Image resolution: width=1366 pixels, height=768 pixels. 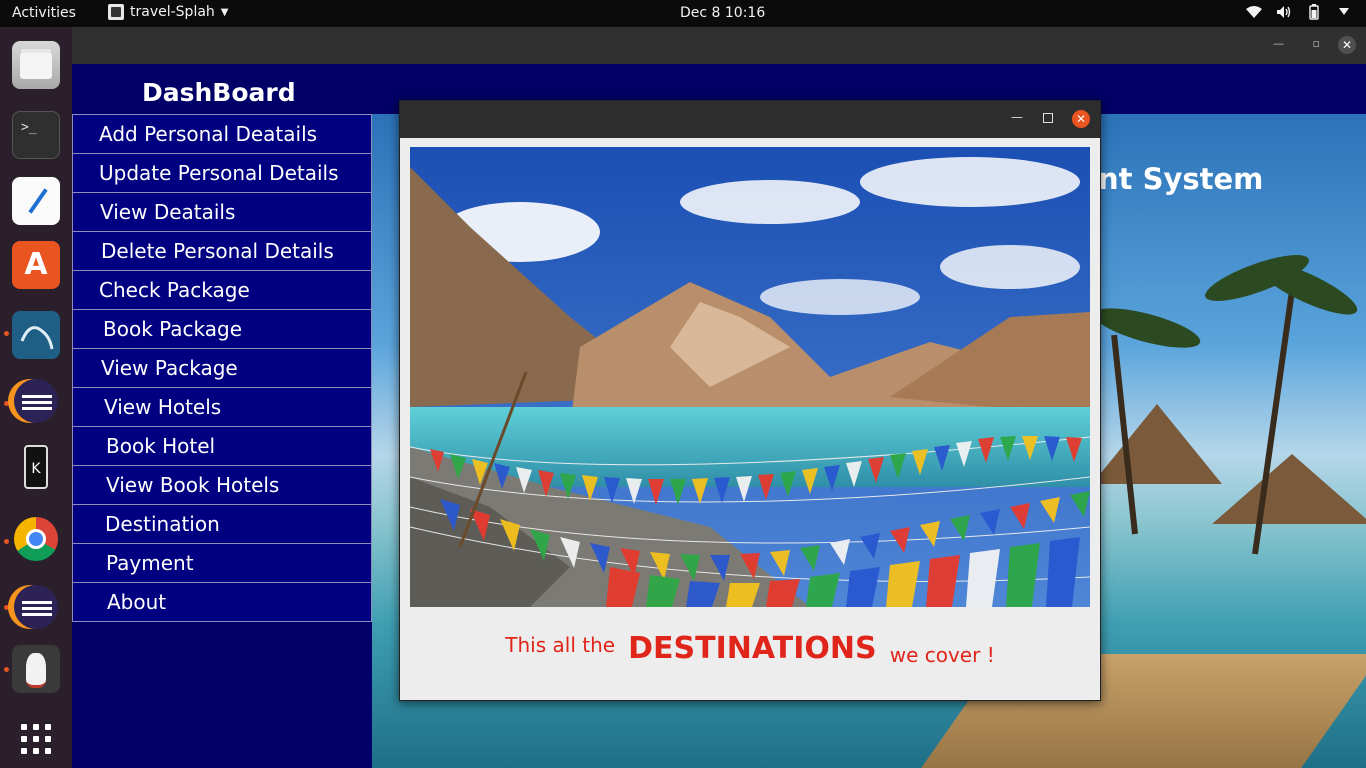 I want to click on dialog-titlebar: — ✕, so click(x=750, y=119).